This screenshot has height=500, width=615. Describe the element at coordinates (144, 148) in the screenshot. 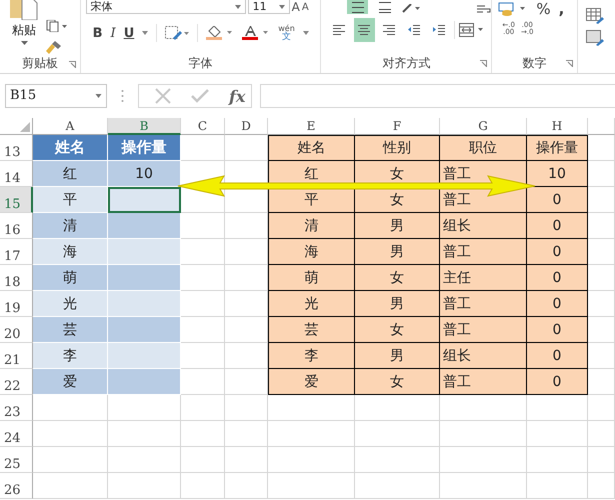

I see `column-heading: 操作量` at that location.